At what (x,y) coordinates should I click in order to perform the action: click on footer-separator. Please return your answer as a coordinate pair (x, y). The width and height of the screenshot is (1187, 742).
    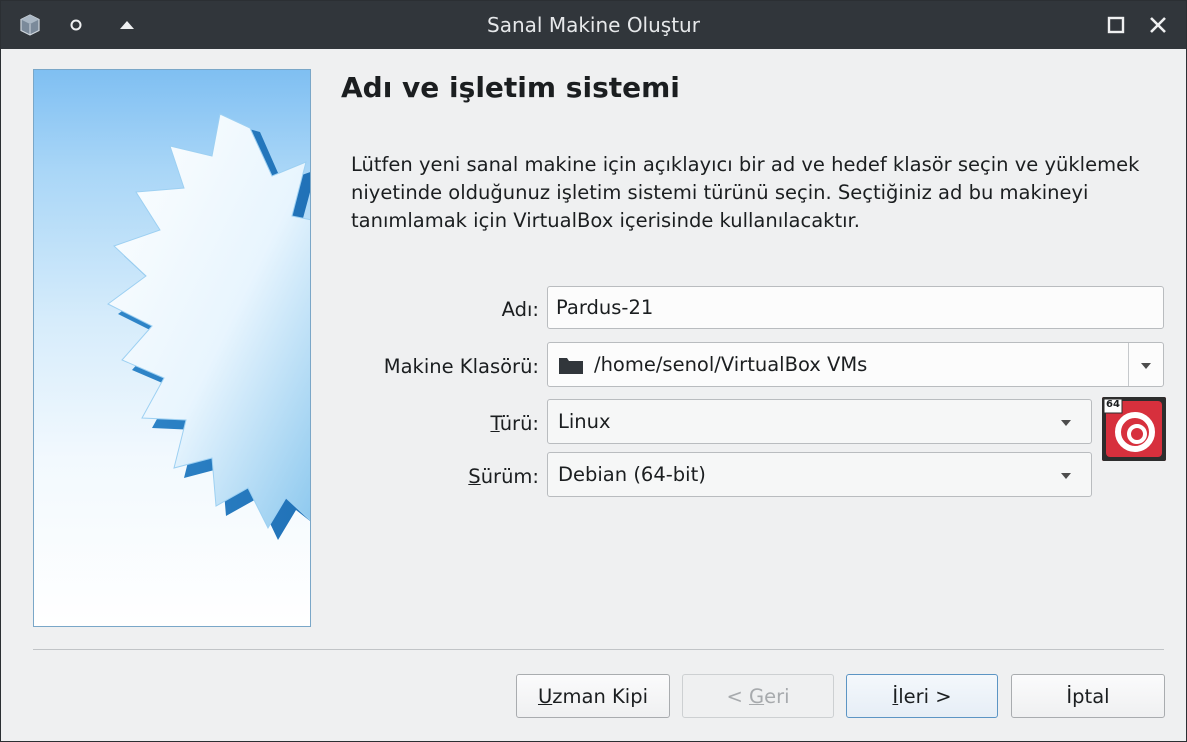
    Looking at the image, I should click on (598, 649).